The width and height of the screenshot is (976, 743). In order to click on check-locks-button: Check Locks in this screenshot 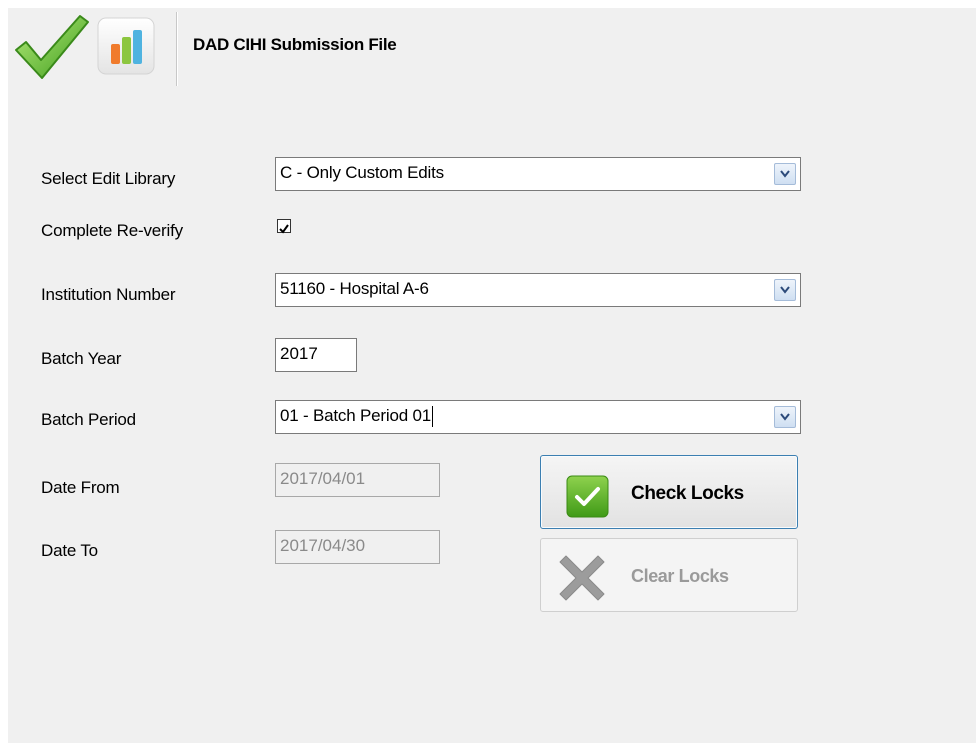, I will do `click(669, 492)`.